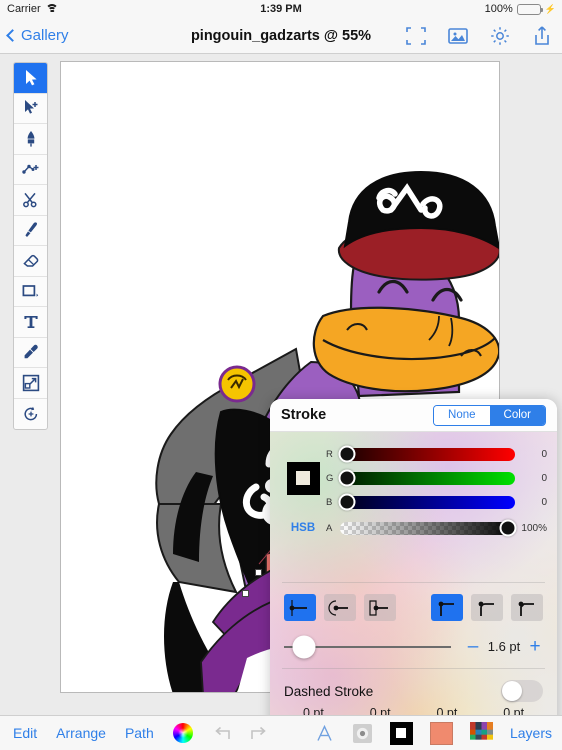 The width and height of the screenshot is (562, 750). What do you see at coordinates (529, 9) in the screenshot?
I see `battery-icon` at bounding box center [529, 9].